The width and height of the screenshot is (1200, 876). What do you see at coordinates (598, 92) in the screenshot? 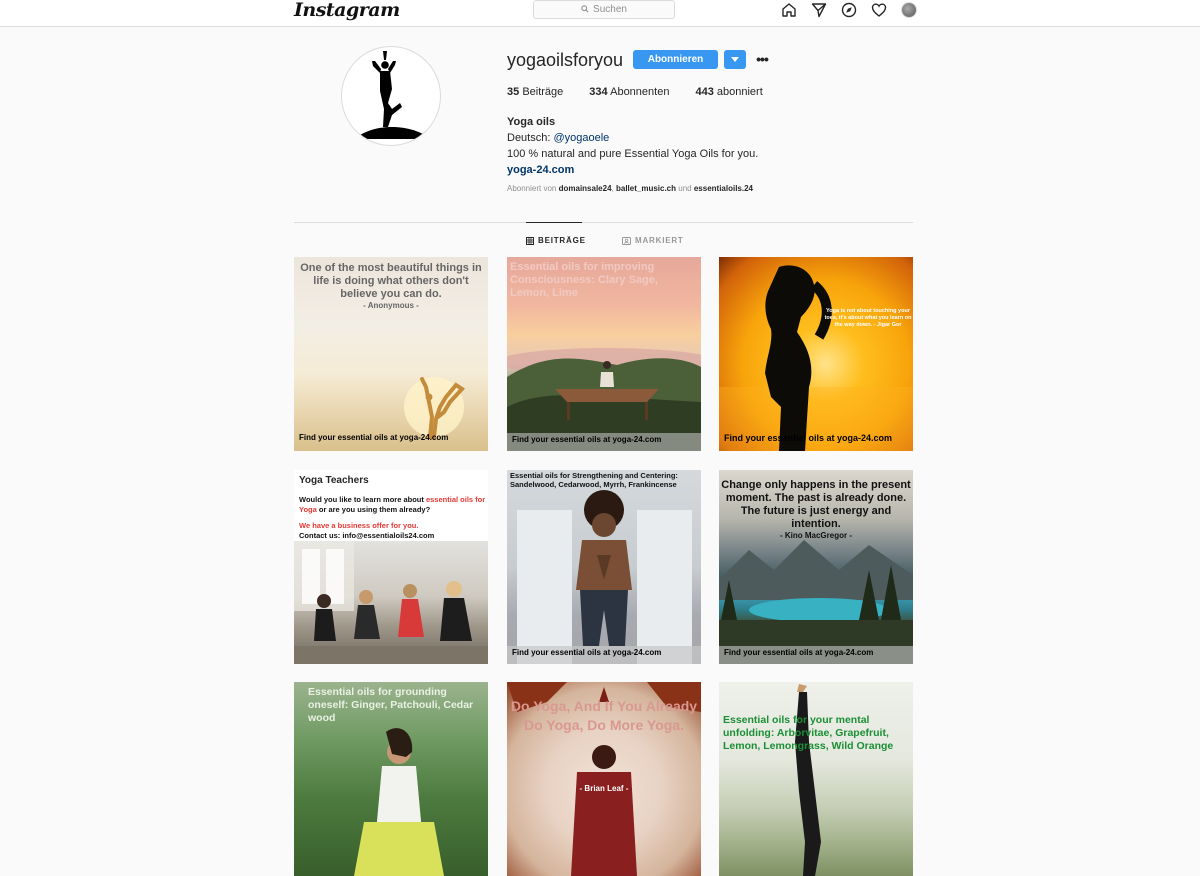
I see `followers-count: 334` at bounding box center [598, 92].